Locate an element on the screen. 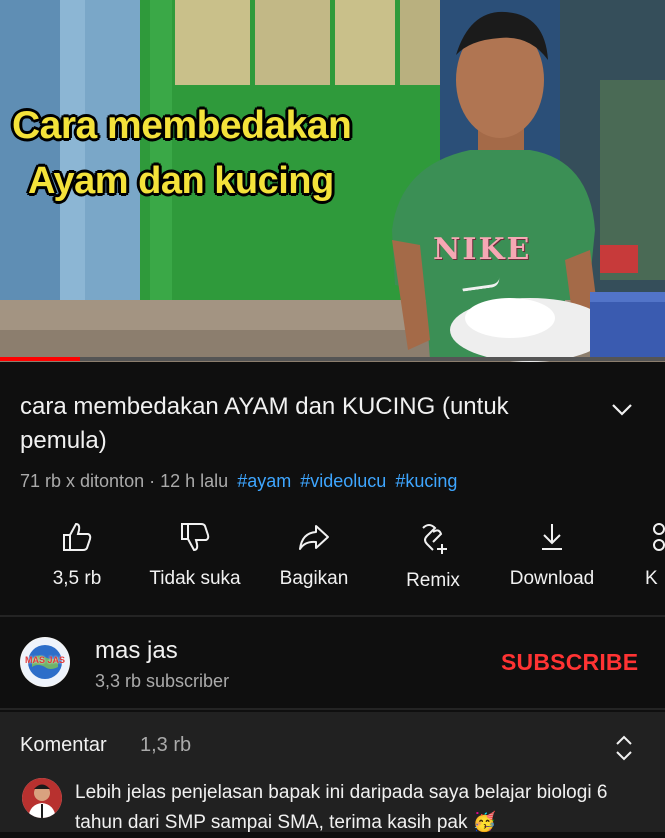 The image size is (665, 838). clip-icon is located at coordinates (659, 537).